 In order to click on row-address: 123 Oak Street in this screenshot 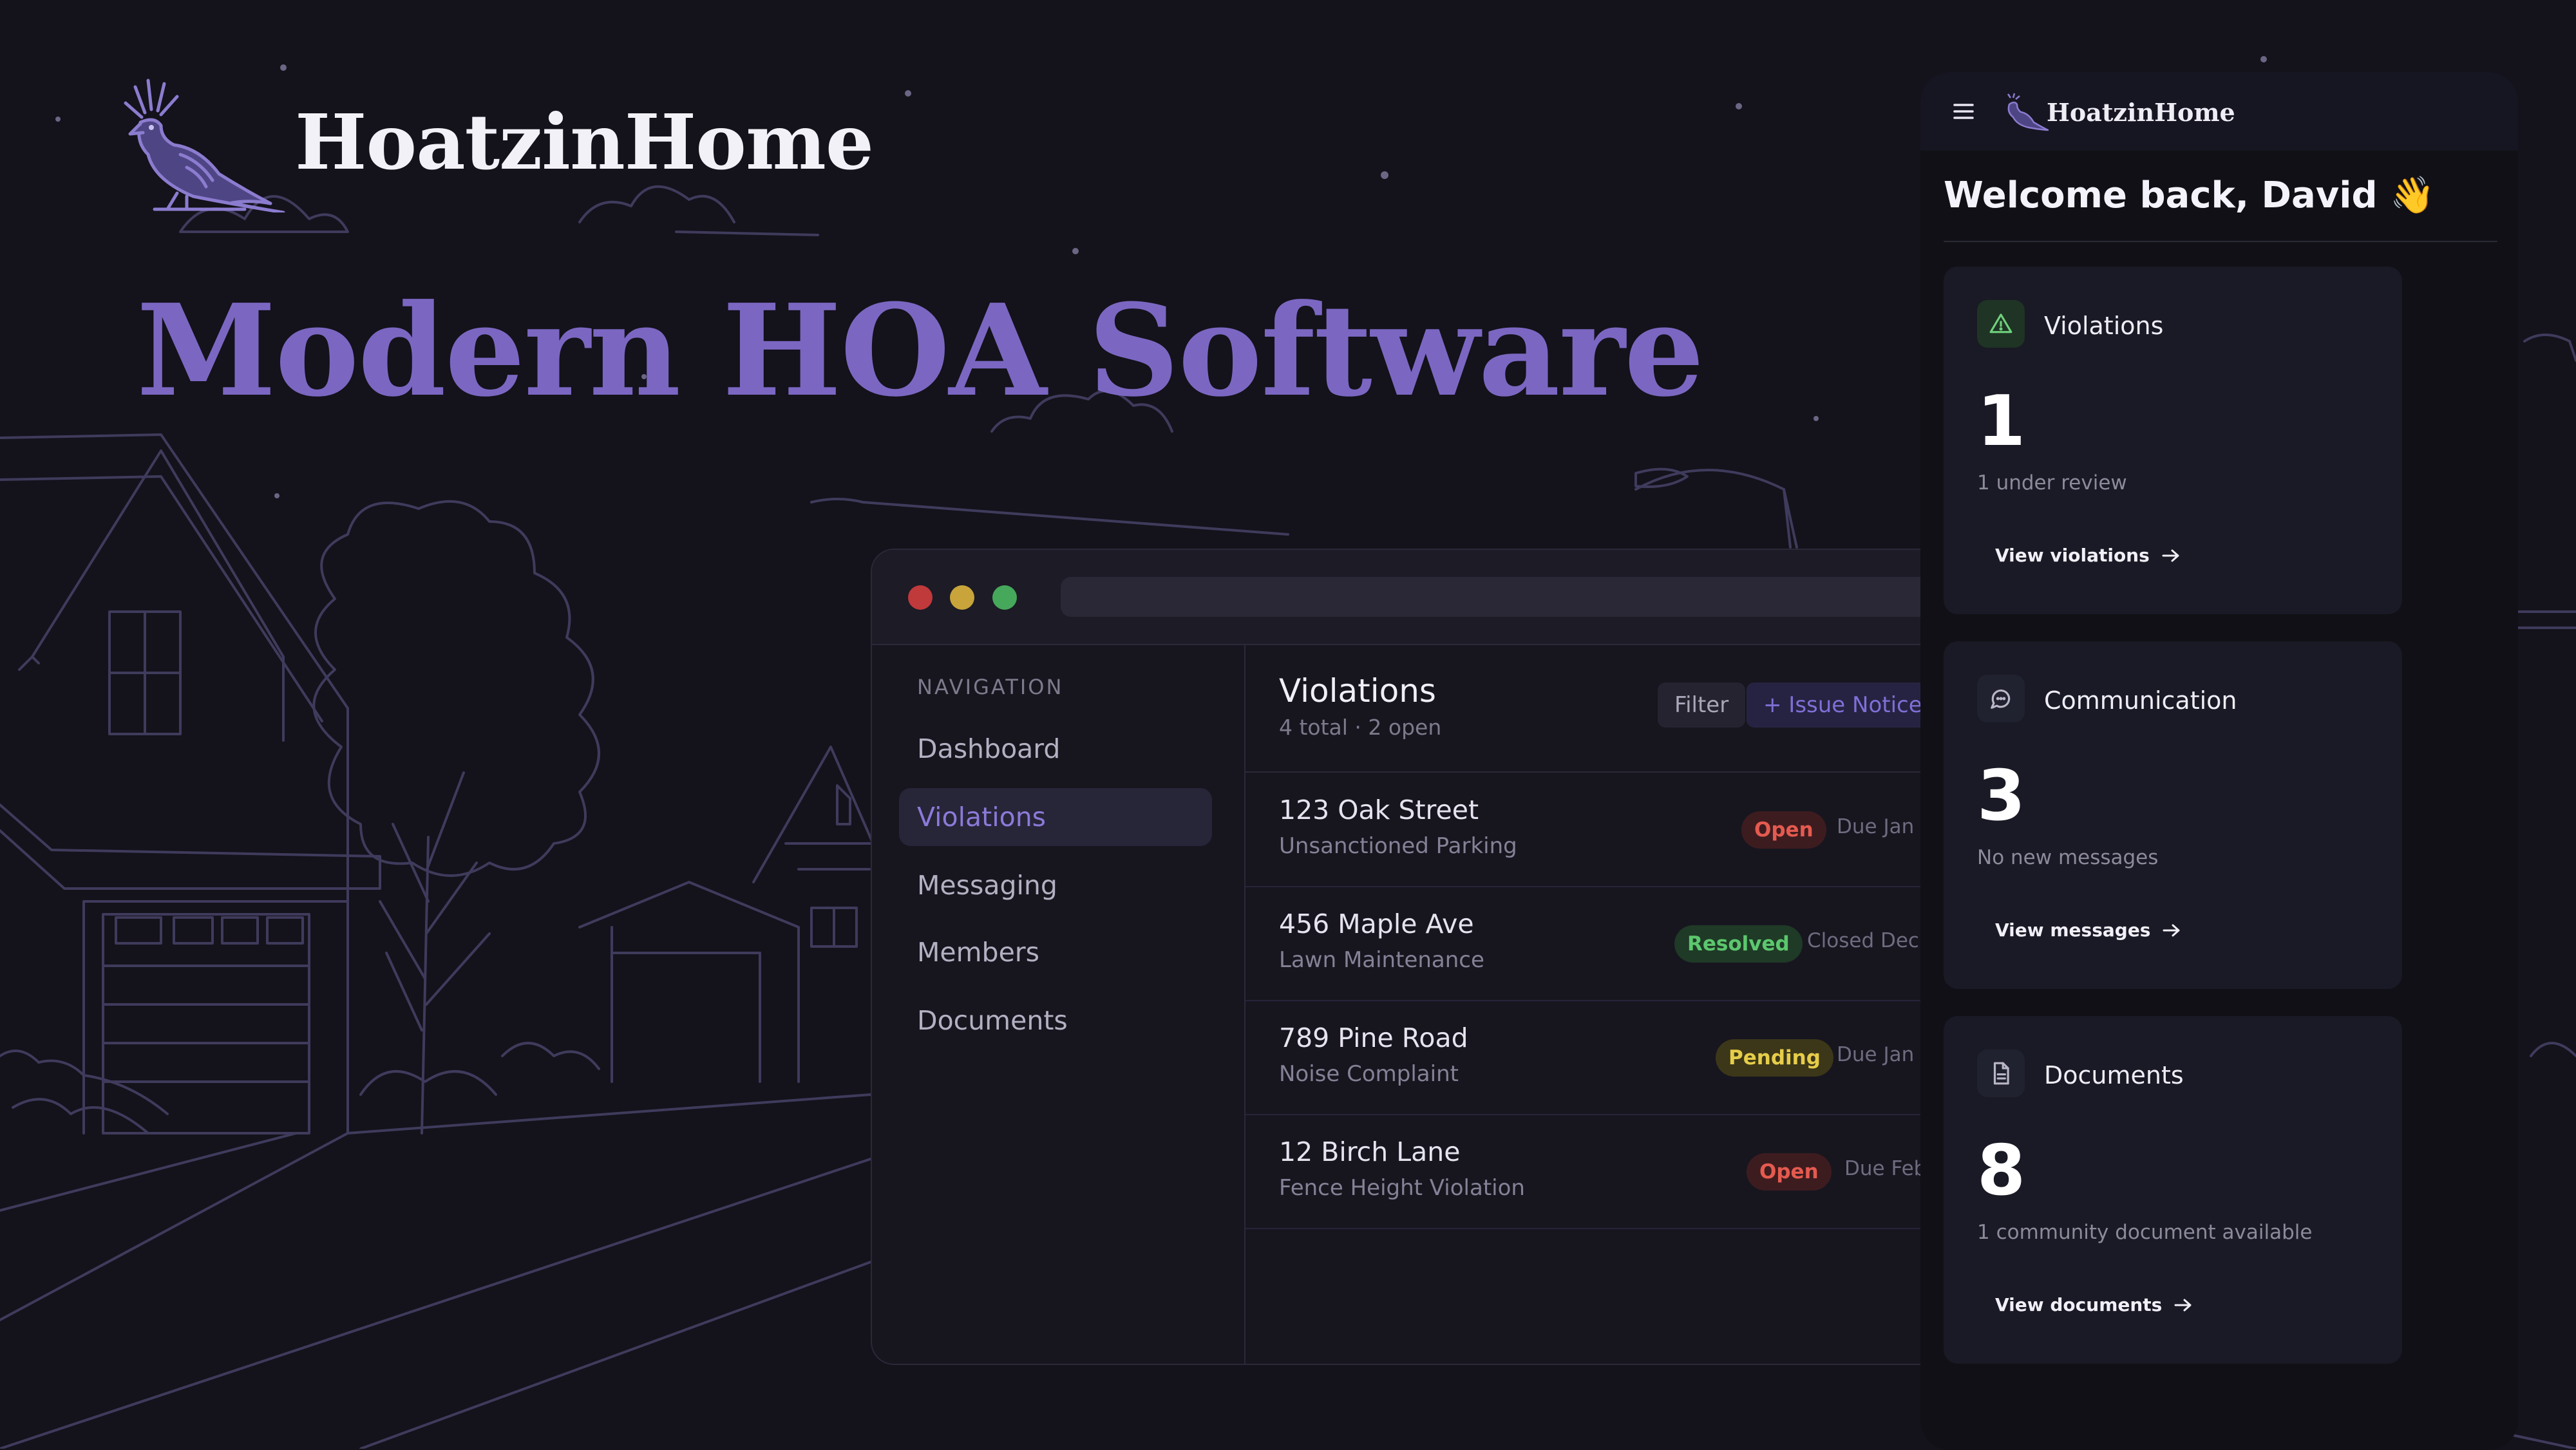, I will do `click(1379, 810)`.